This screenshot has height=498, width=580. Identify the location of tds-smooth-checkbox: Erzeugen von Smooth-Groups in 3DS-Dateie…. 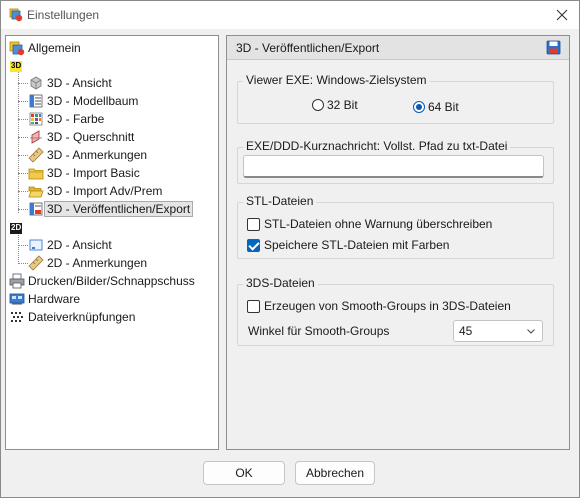
(379, 306).